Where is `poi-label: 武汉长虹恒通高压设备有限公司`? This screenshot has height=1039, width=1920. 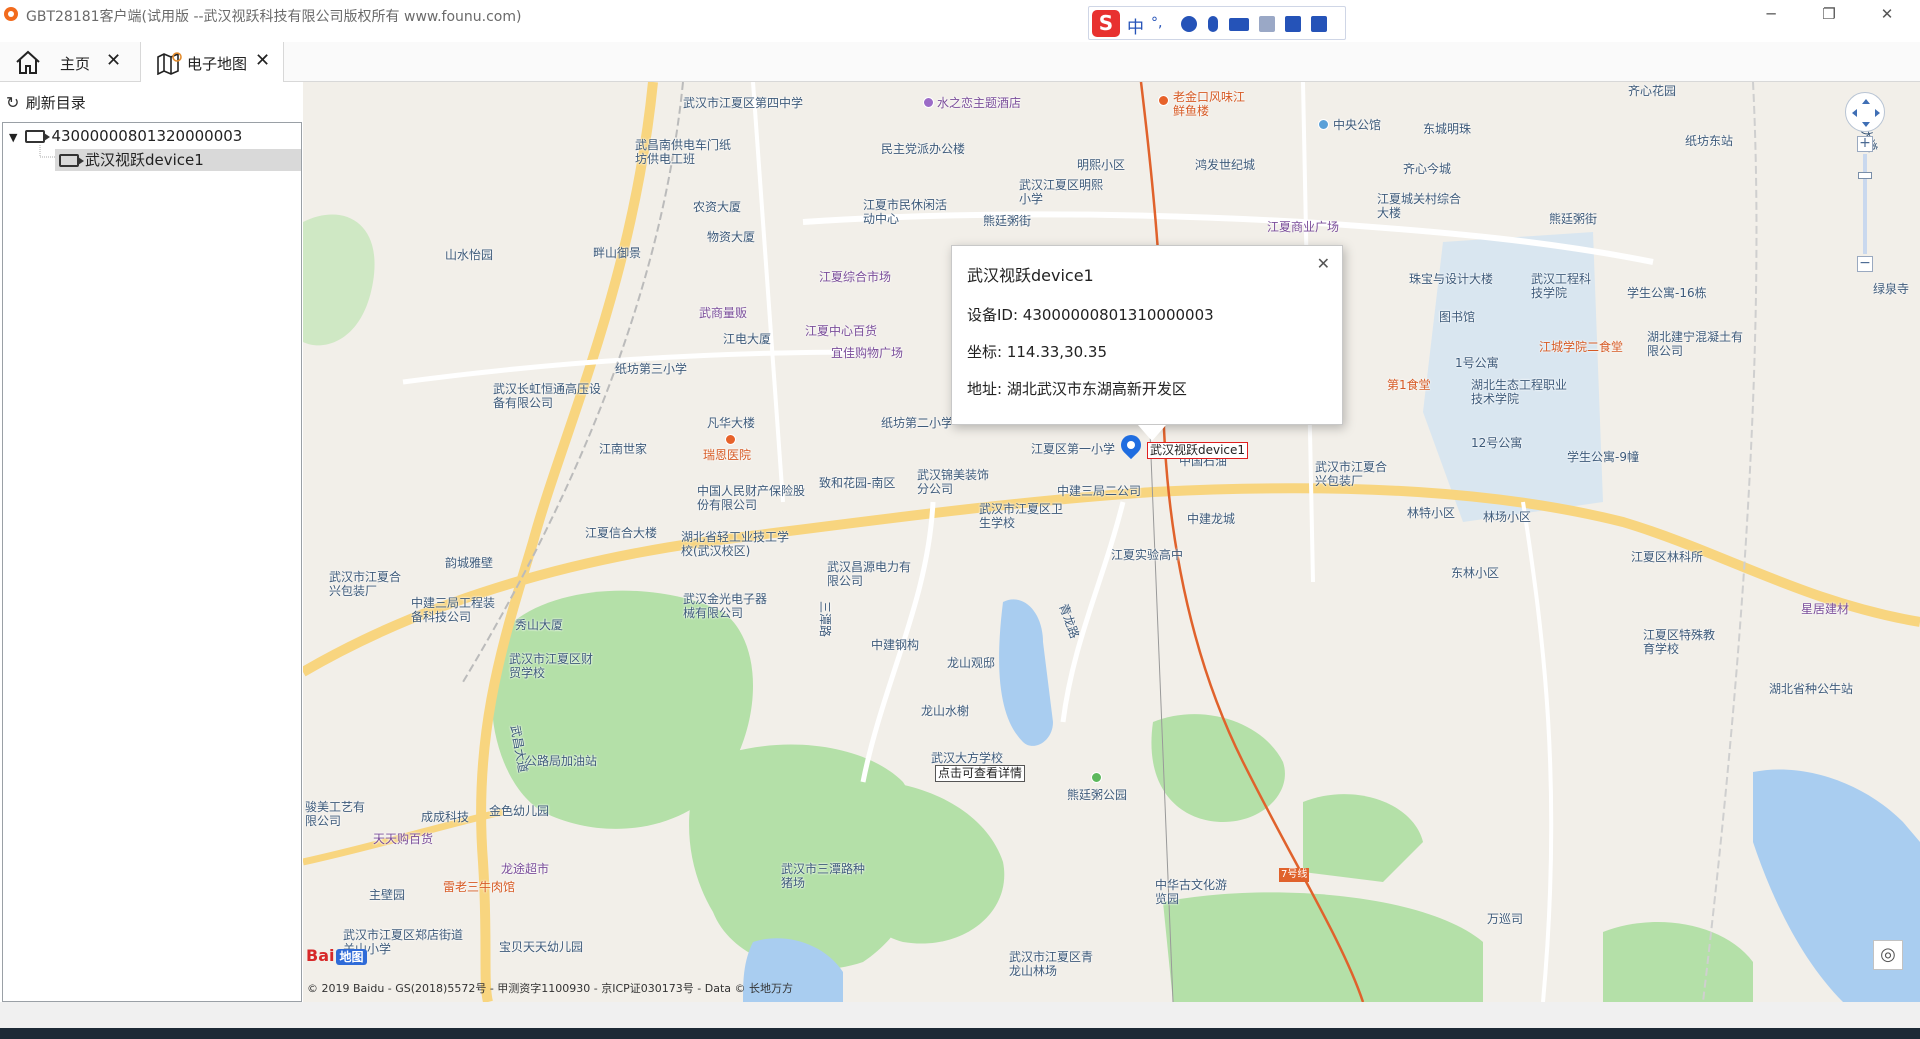 poi-label: 武汉长虹恒通高压设备有限公司 is located at coordinates (547, 396).